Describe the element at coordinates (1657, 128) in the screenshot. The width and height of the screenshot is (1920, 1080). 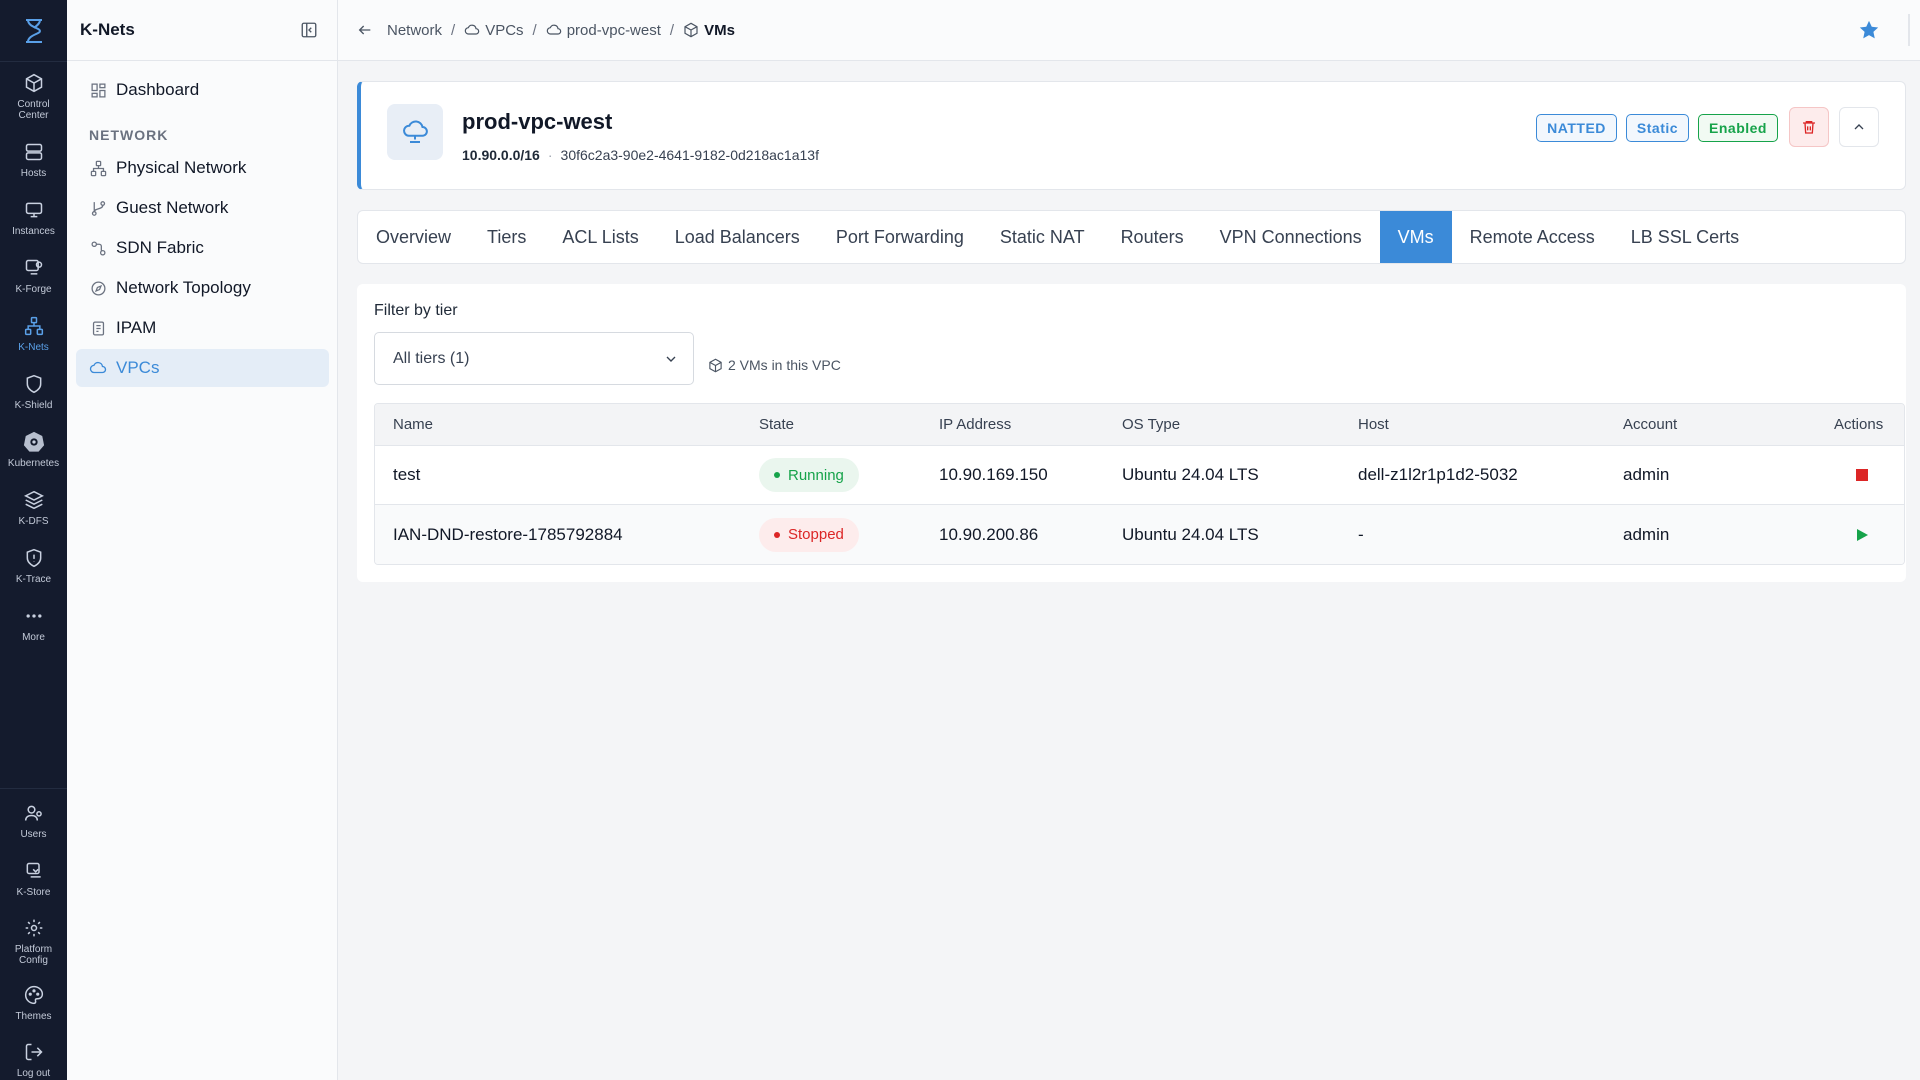
I see `static-badge: Static` at that location.